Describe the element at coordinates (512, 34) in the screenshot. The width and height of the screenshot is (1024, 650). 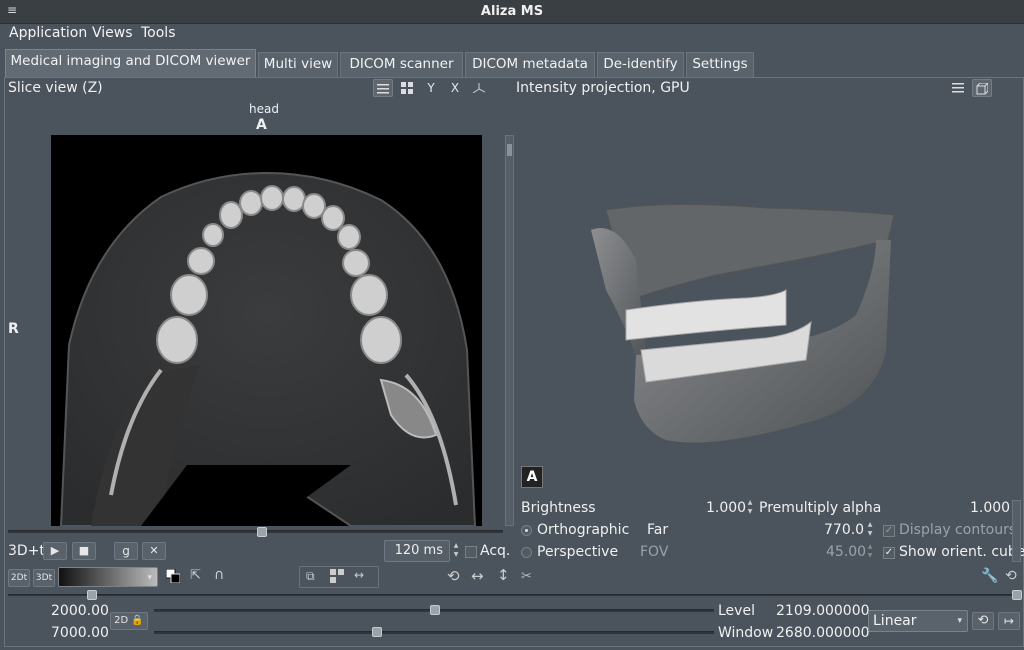
I see `menu-bar: Application Views Tools` at that location.